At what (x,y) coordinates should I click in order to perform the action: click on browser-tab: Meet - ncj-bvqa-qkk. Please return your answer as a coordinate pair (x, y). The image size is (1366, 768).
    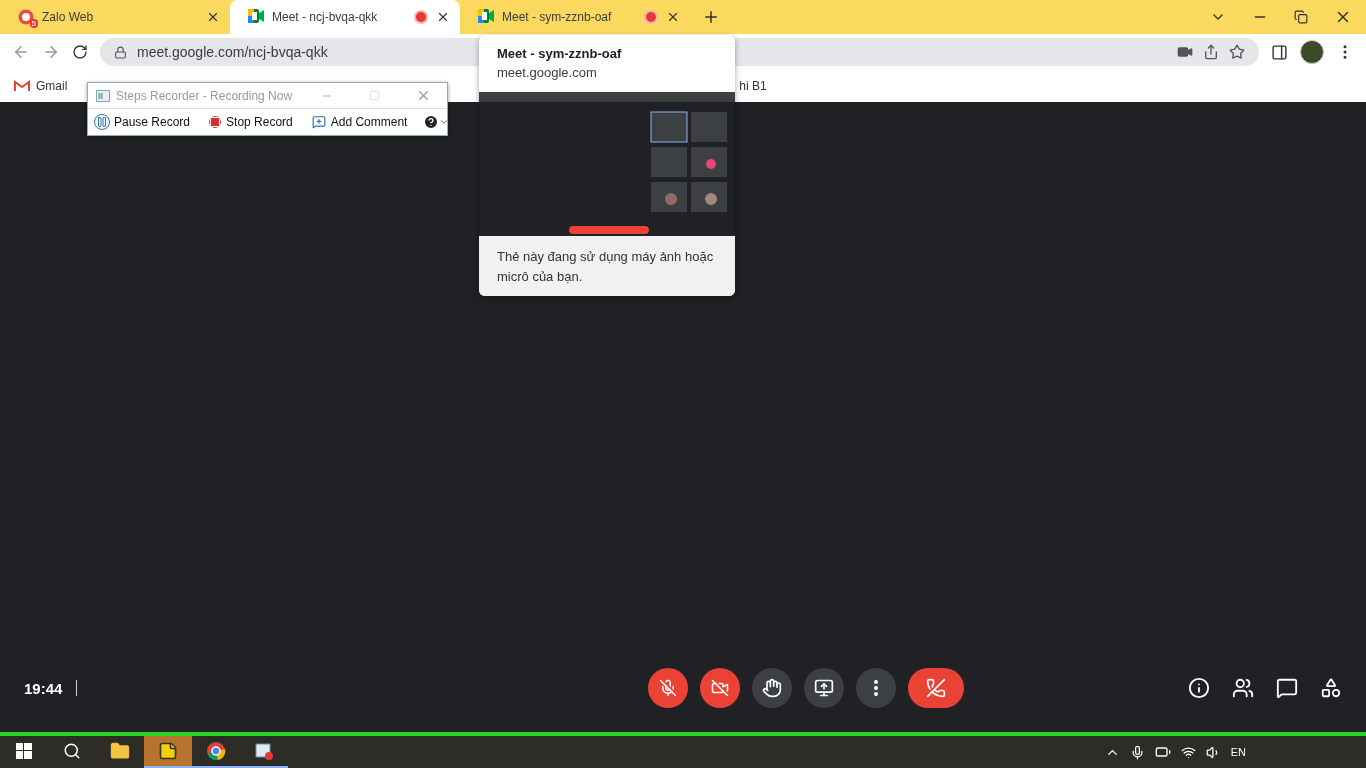
    Looking at the image, I should click on (345, 17).